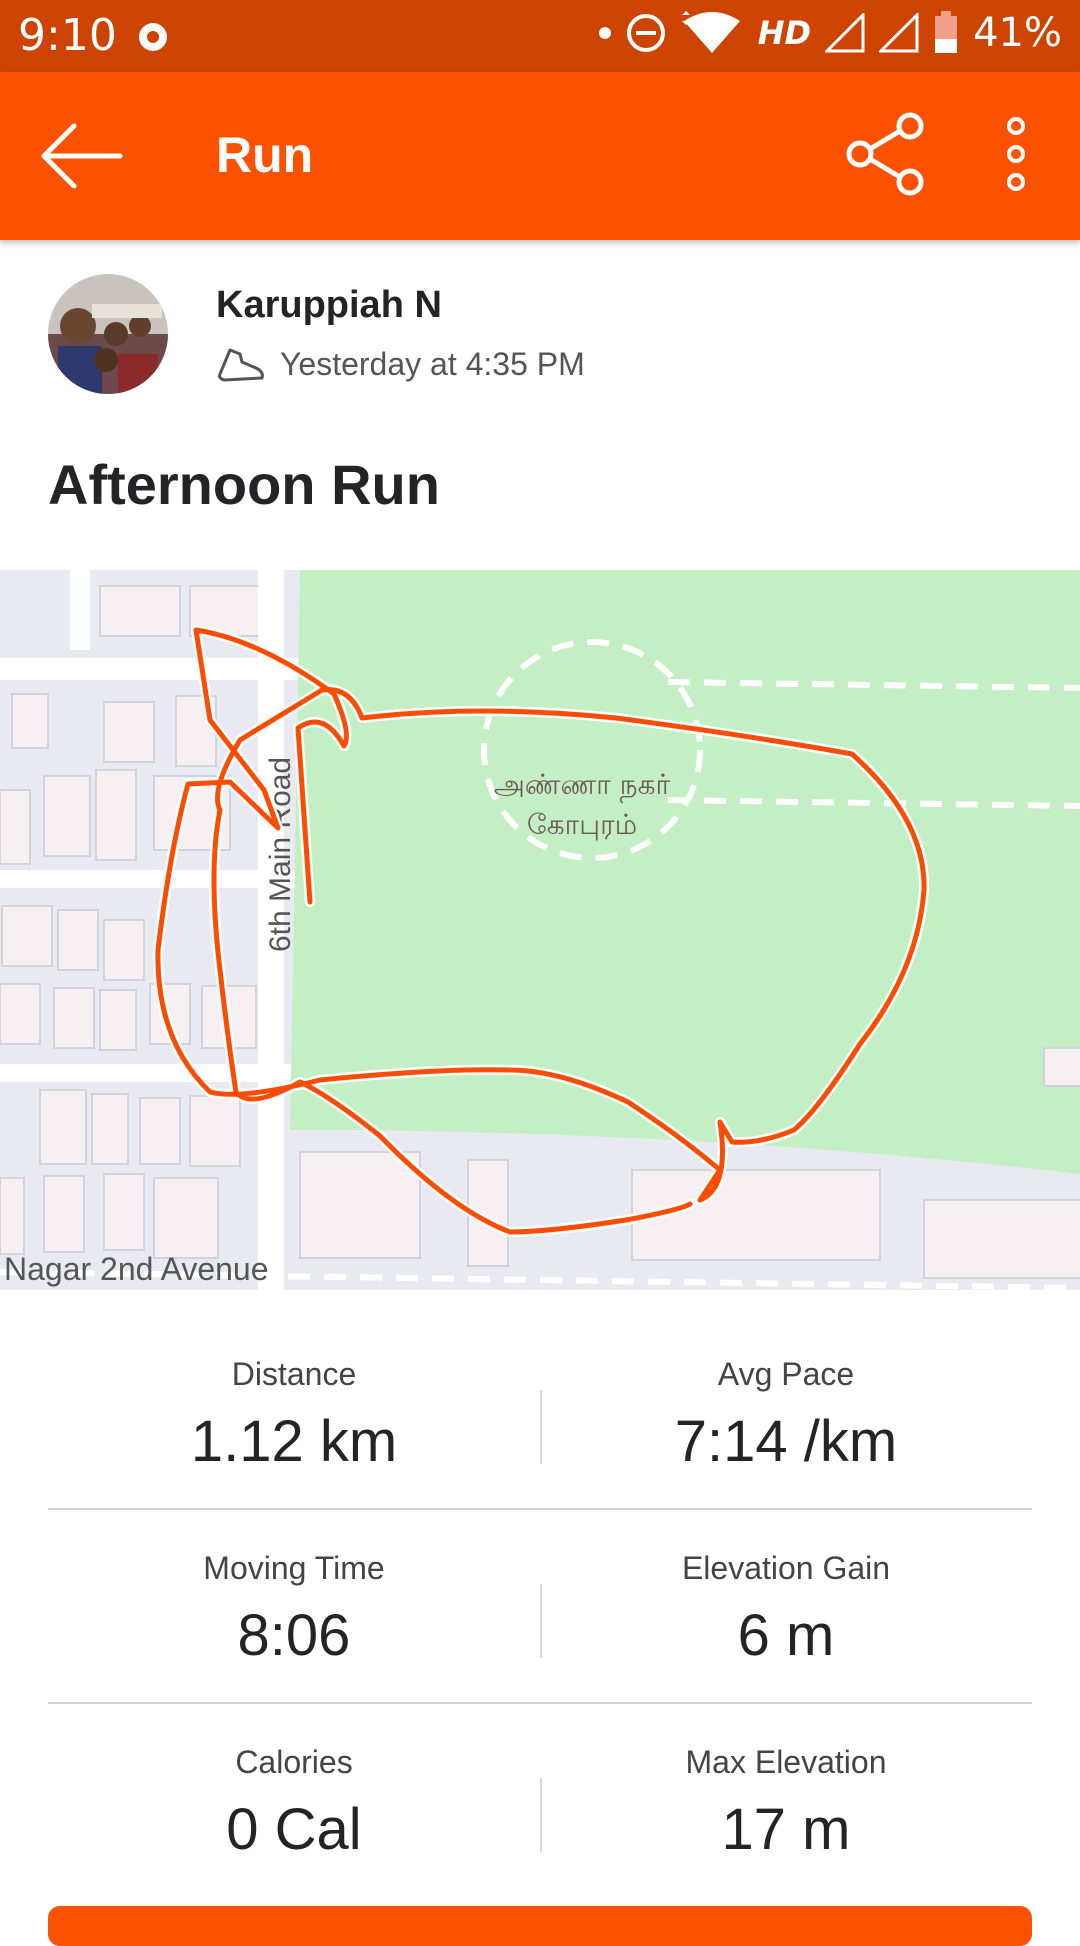 This screenshot has width=1080, height=1946. What do you see at coordinates (82, 156) in the screenshot?
I see `back-arrow-icon` at bounding box center [82, 156].